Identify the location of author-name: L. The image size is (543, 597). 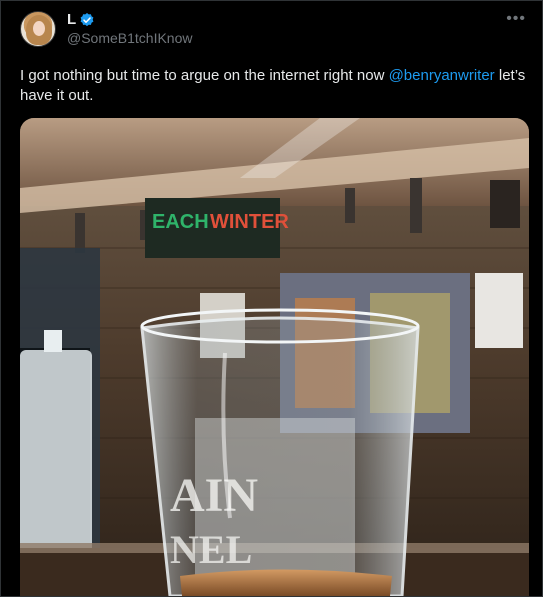
(71, 19).